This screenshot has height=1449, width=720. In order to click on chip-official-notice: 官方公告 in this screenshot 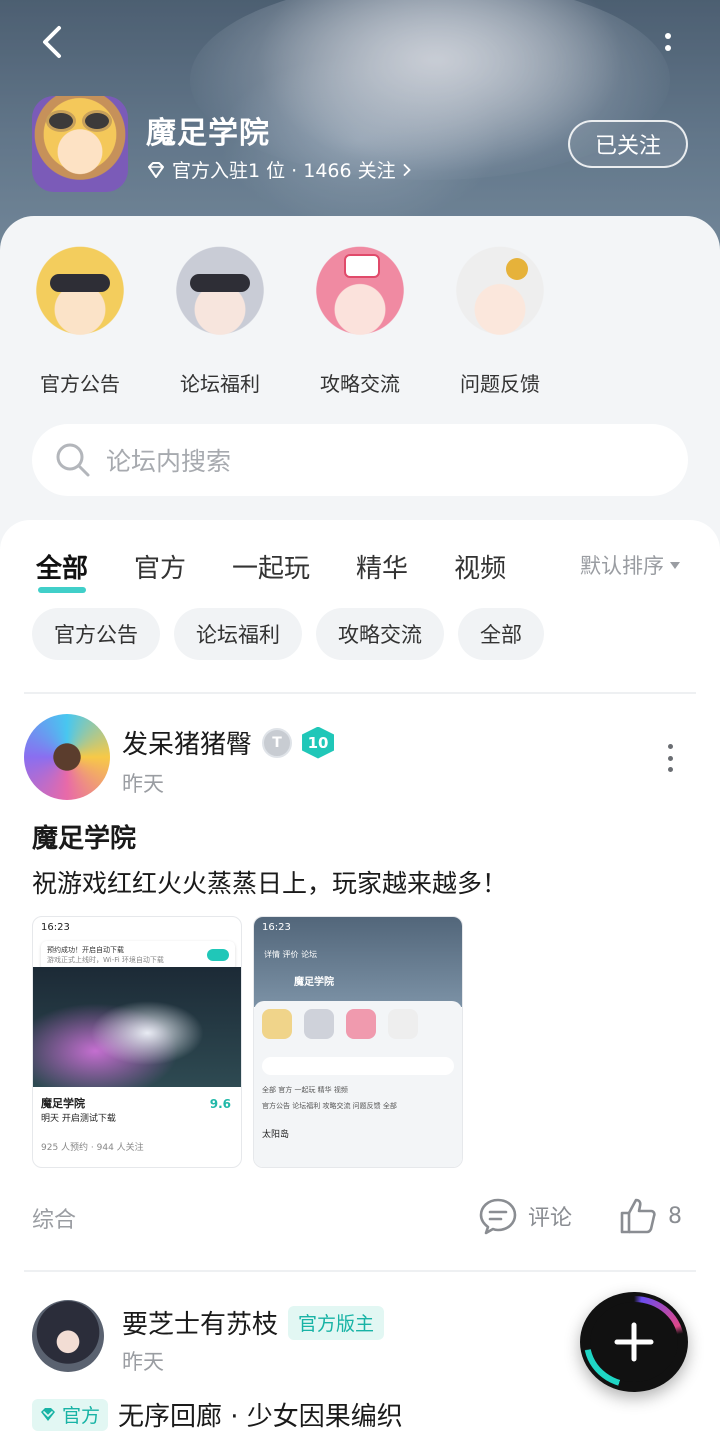, I will do `click(96, 634)`.